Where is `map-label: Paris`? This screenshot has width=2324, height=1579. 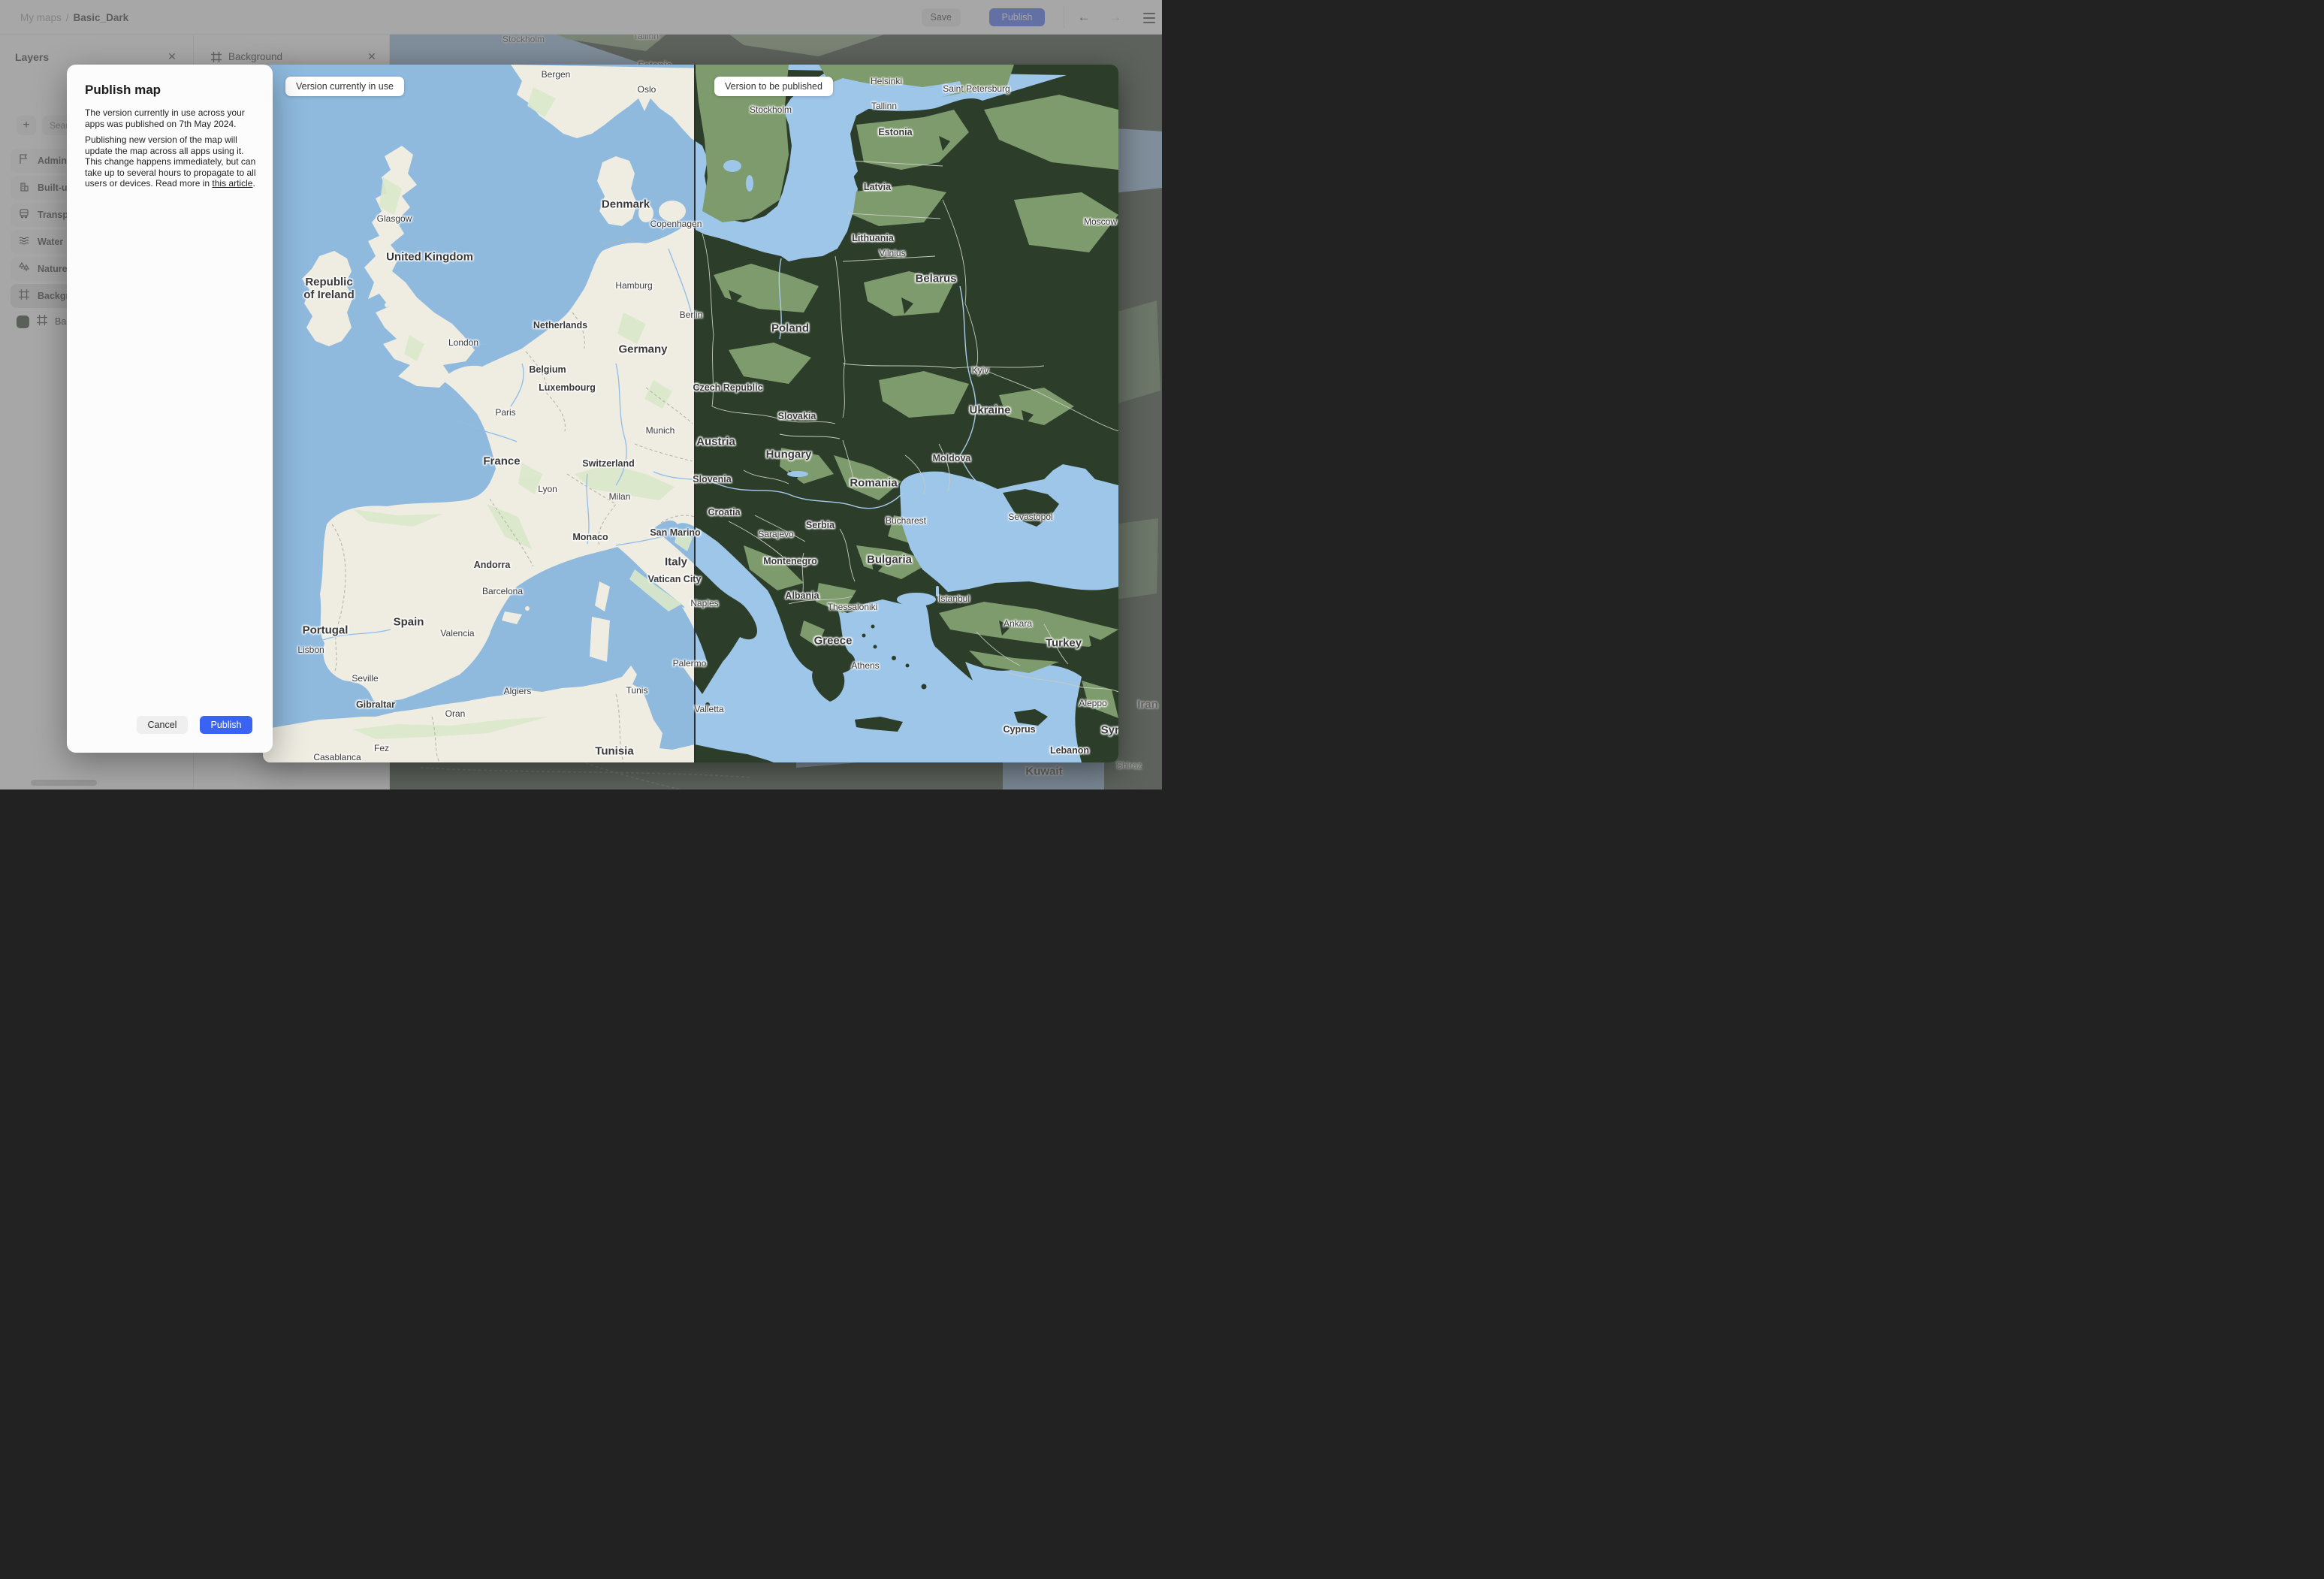
map-label: Paris is located at coordinates (505, 413).